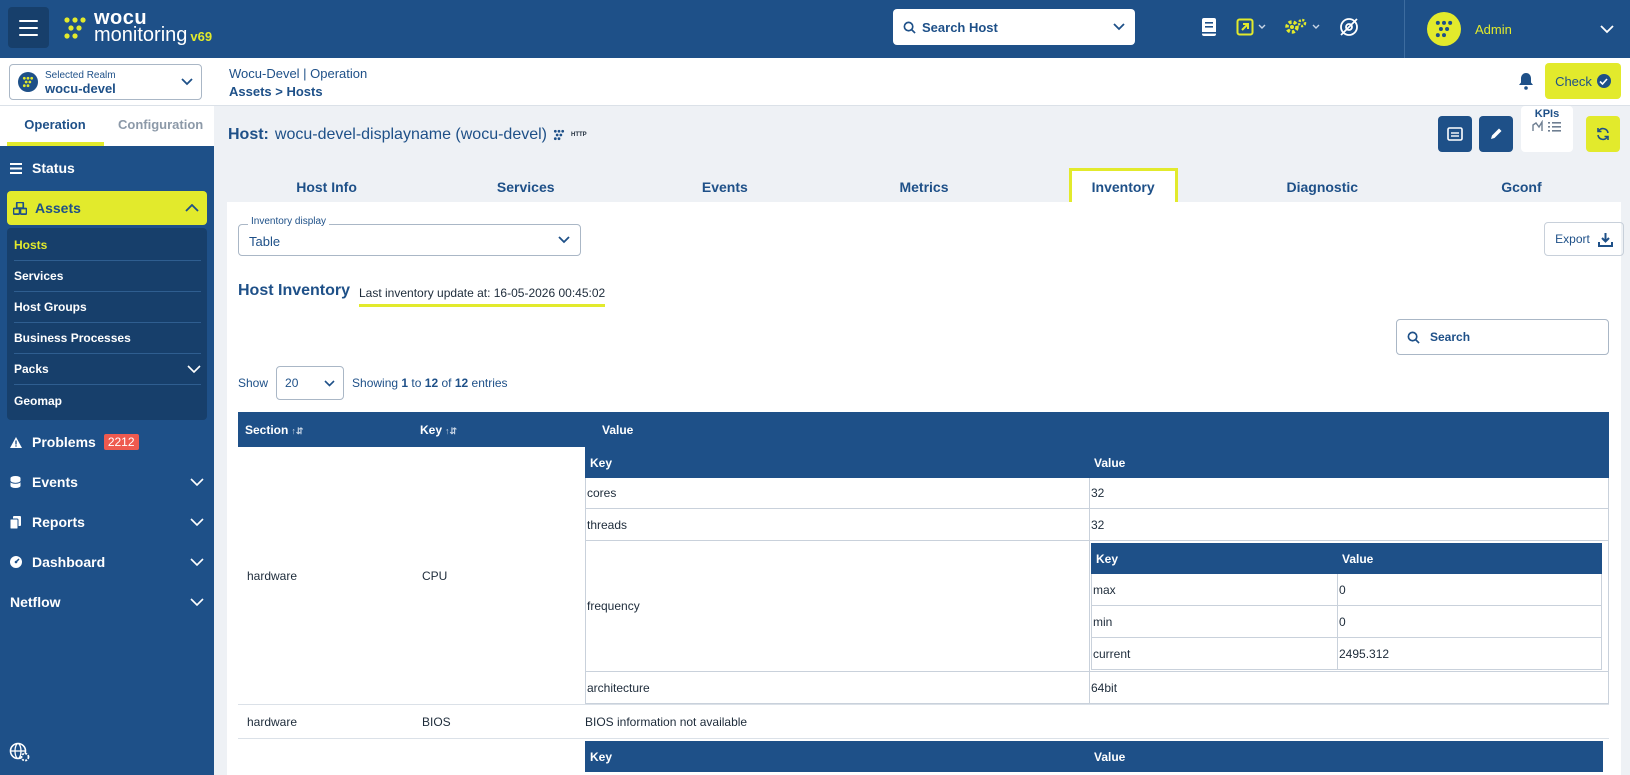 Image resolution: width=1630 pixels, height=775 pixels. Describe the element at coordinates (1245, 27) in the screenshot. I see `external-link-icon` at that location.